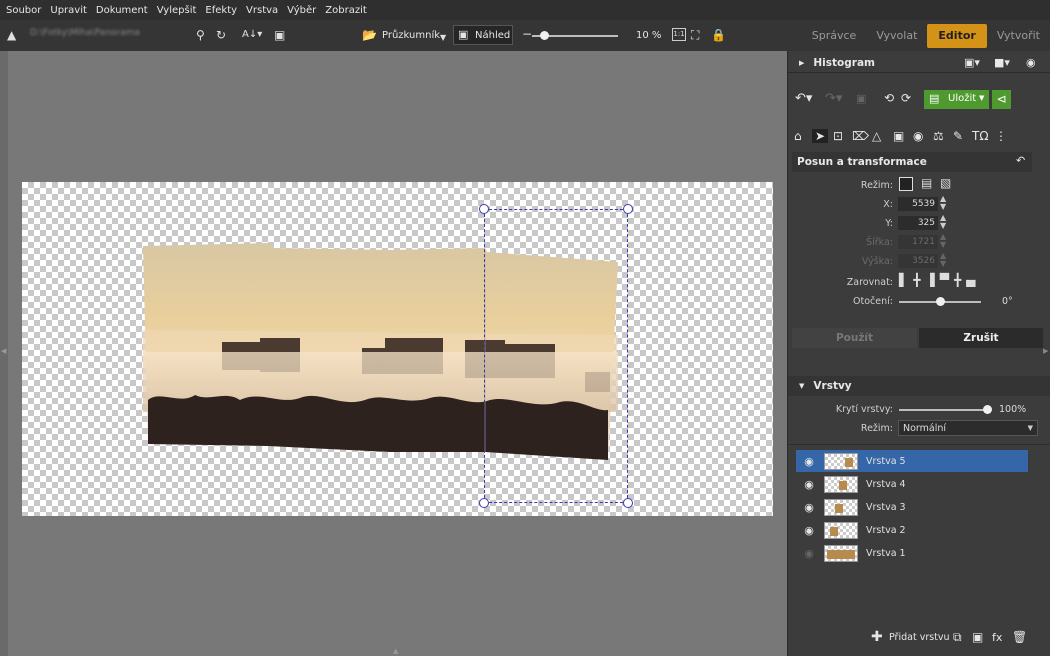 This screenshot has width=1050, height=656. Describe the element at coordinates (834, 36) in the screenshot. I see `tab-manager: Správce` at that location.